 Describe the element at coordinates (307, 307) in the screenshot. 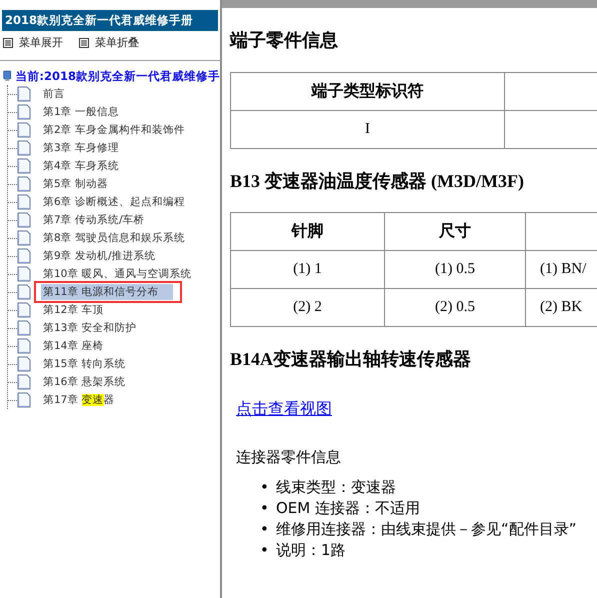

I see `table-cell: (2) 2` at that location.